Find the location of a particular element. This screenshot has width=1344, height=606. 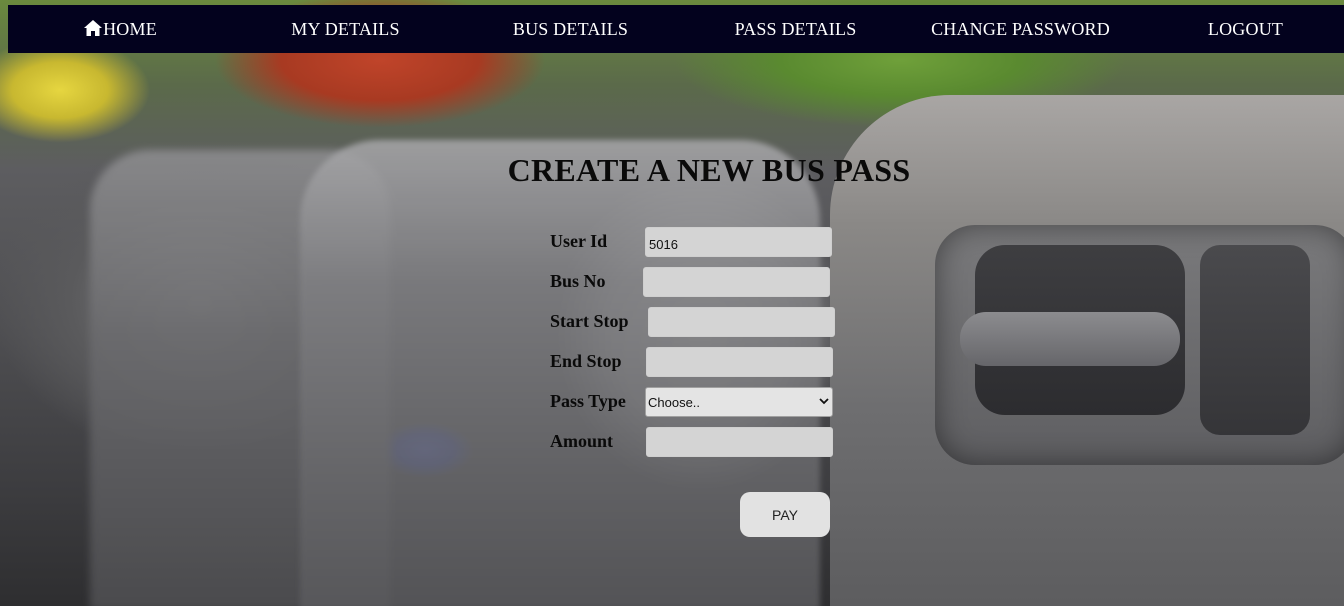

home-icon is located at coordinates (93, 28).